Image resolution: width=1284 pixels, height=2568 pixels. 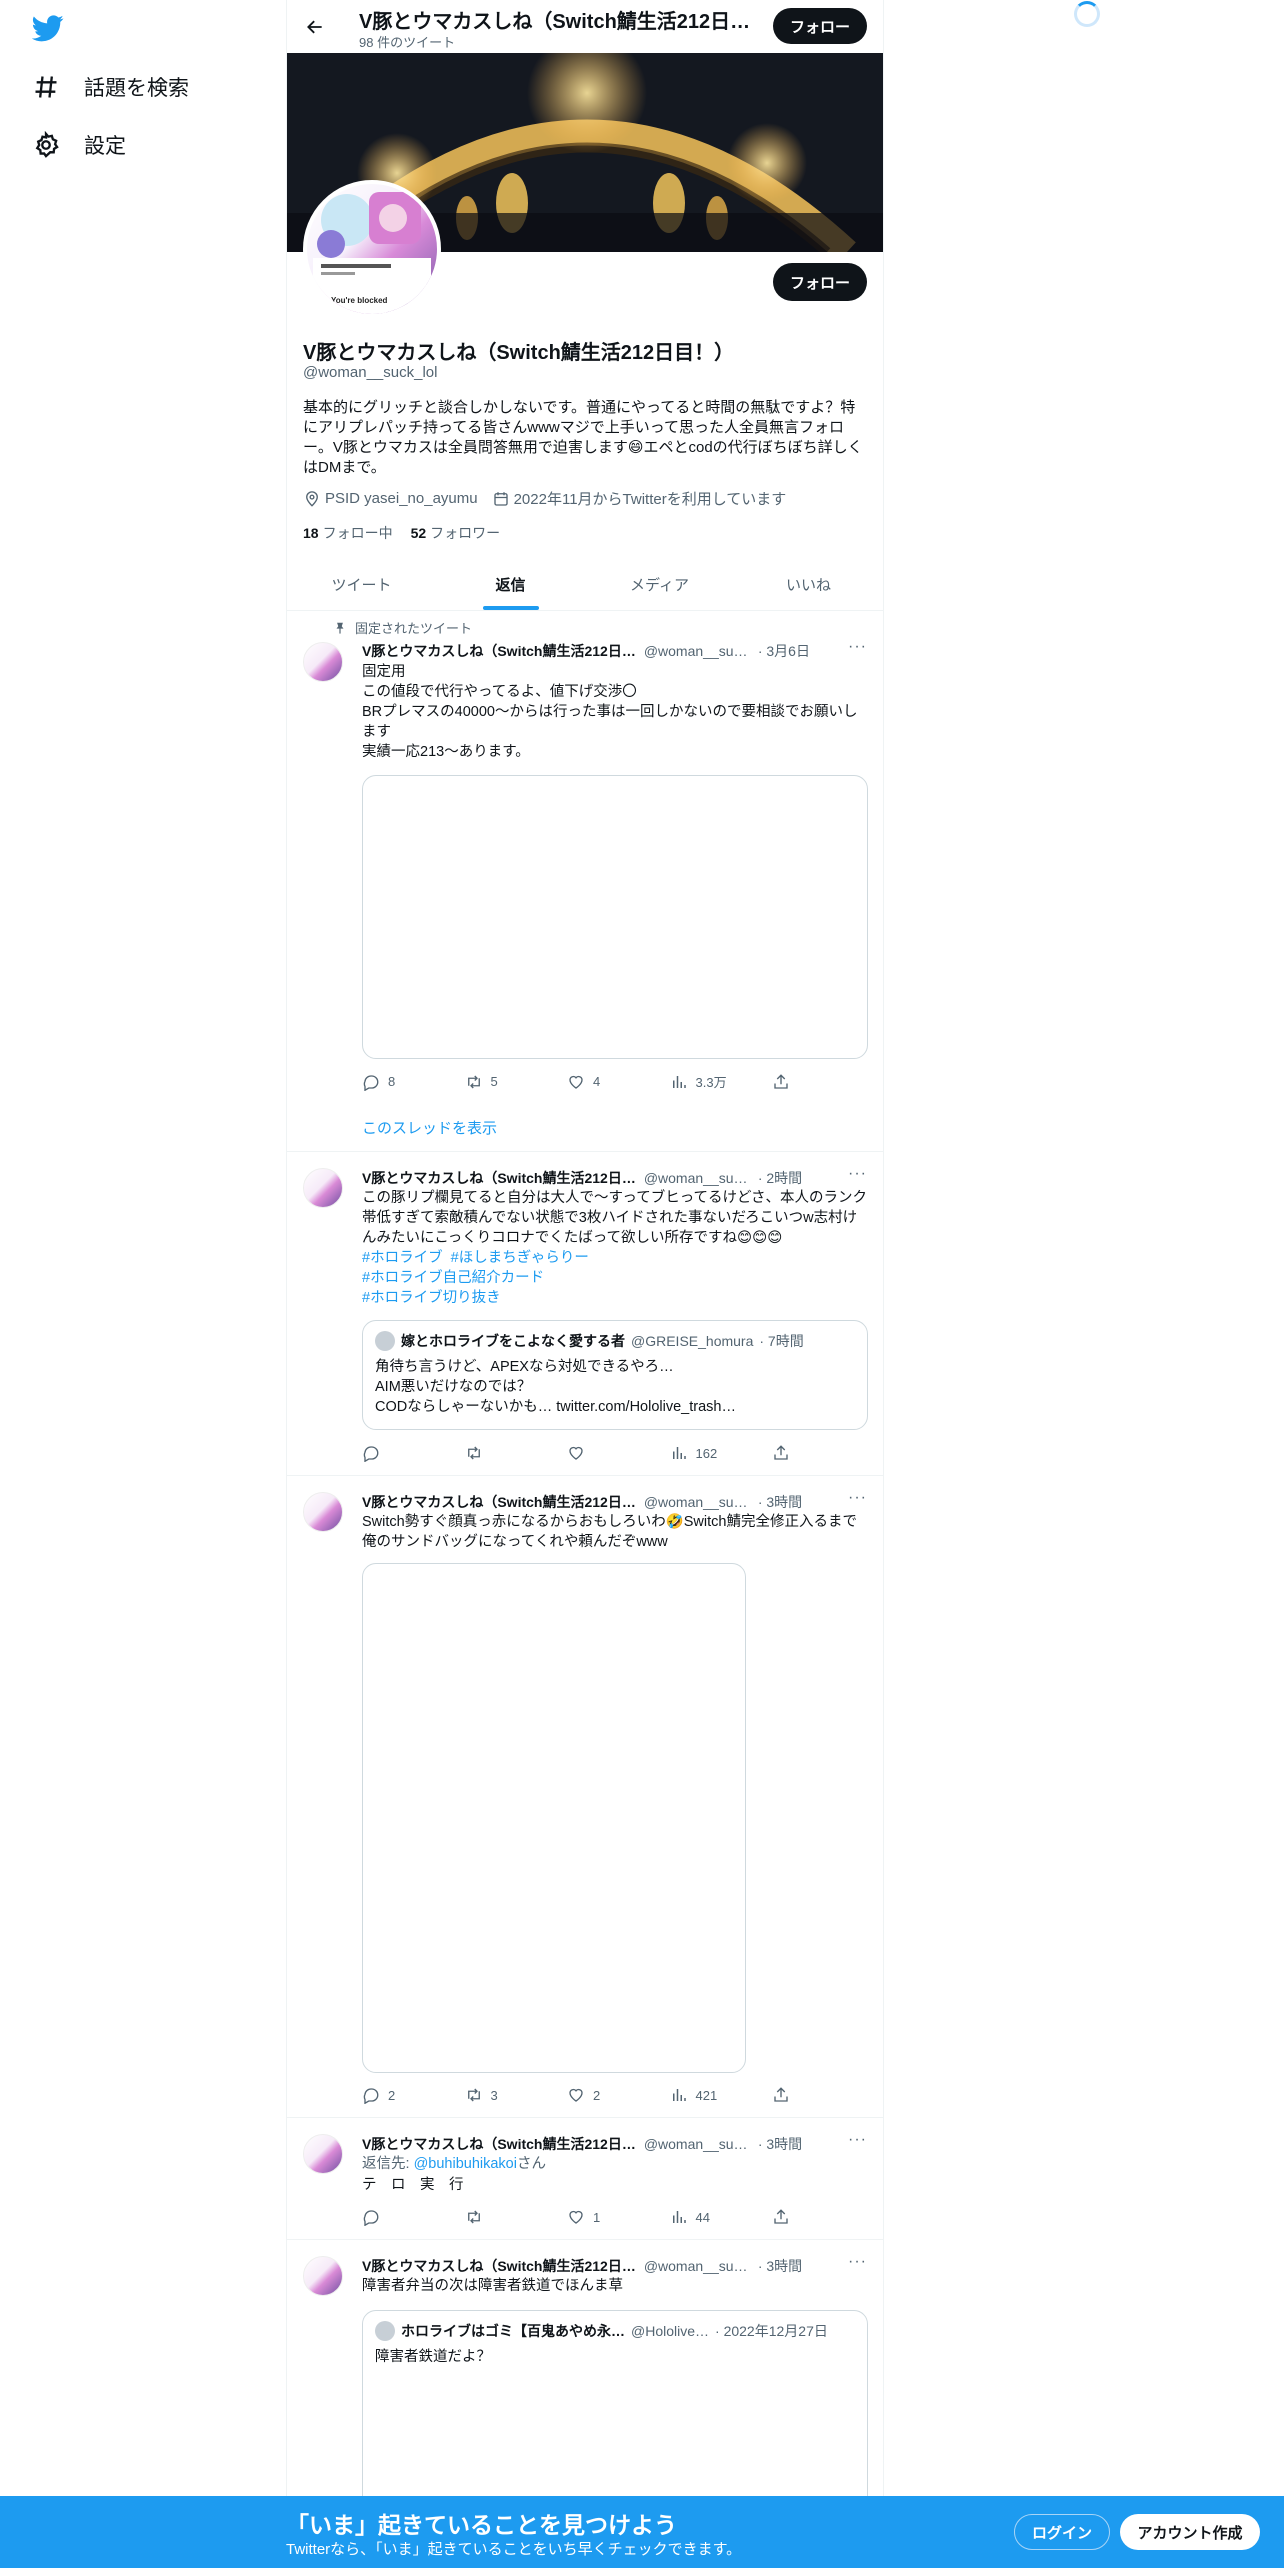 What do you see at coordinates (481, 2525) in the screenshot?
I see `signup-banner-title: 「いま」起きていることを見つけよう` at bounding box center [481, 2525].